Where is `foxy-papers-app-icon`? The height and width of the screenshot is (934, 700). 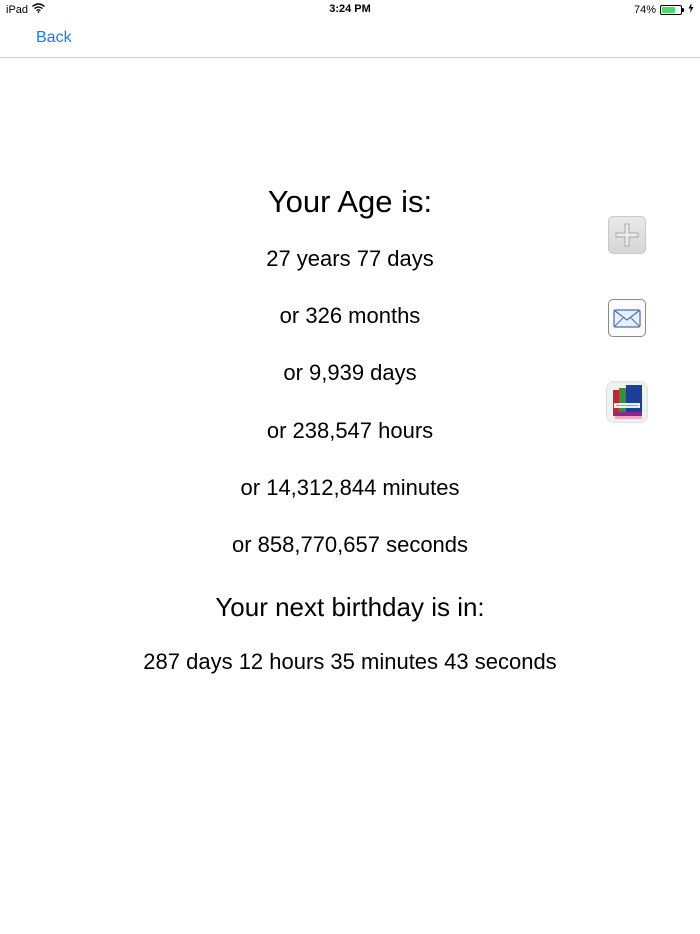 foxy-papers-app-icon is located at coordinates (627, 403).